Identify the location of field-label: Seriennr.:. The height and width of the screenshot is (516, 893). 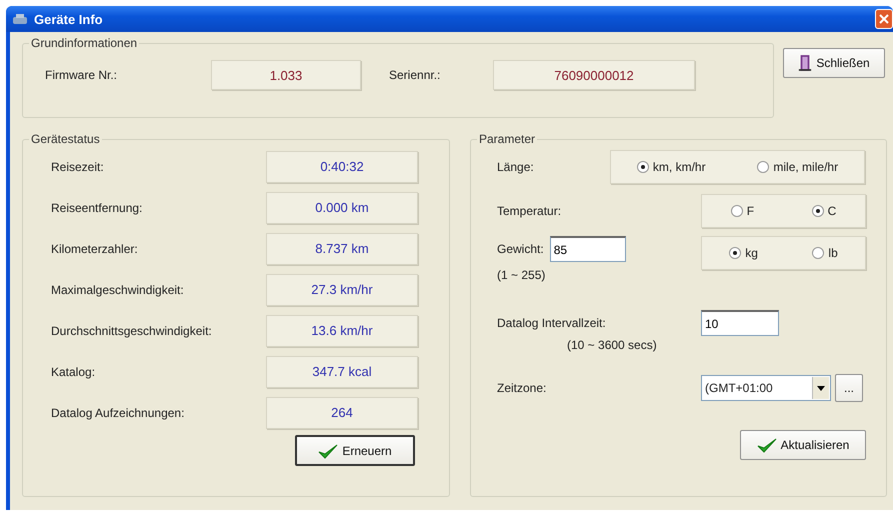
(415, 75).